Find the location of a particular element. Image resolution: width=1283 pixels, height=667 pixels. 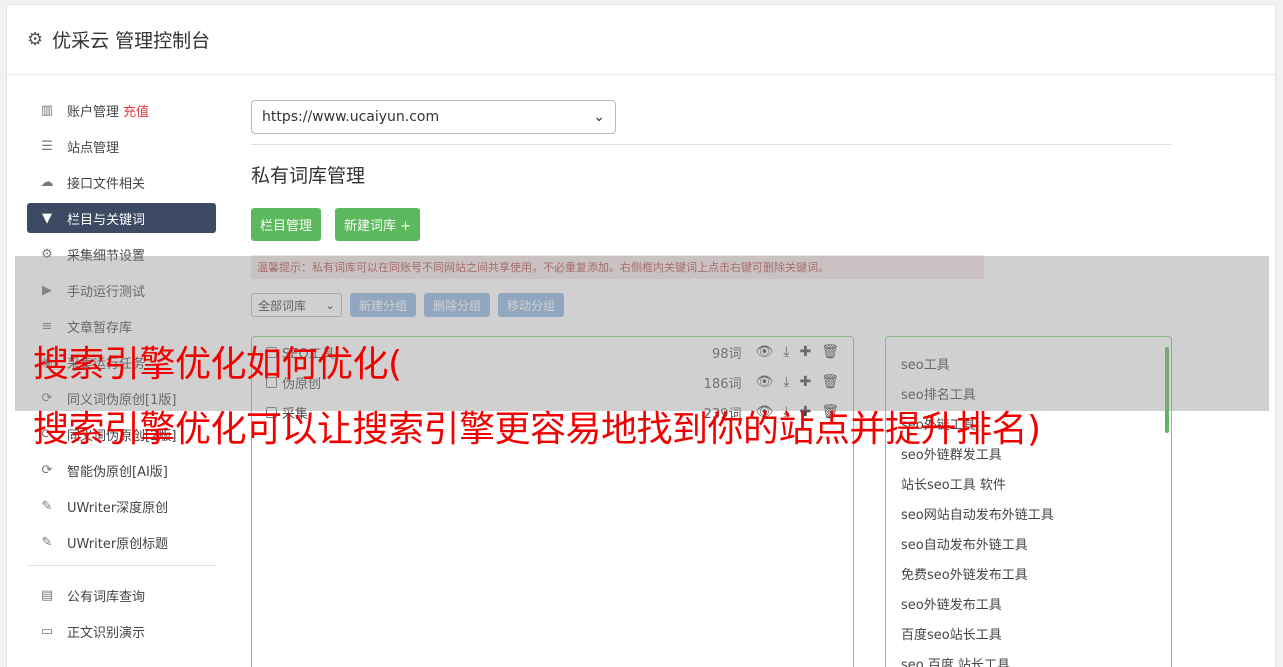

gear-icon: ⚙ is located at coordinates (35, 39).